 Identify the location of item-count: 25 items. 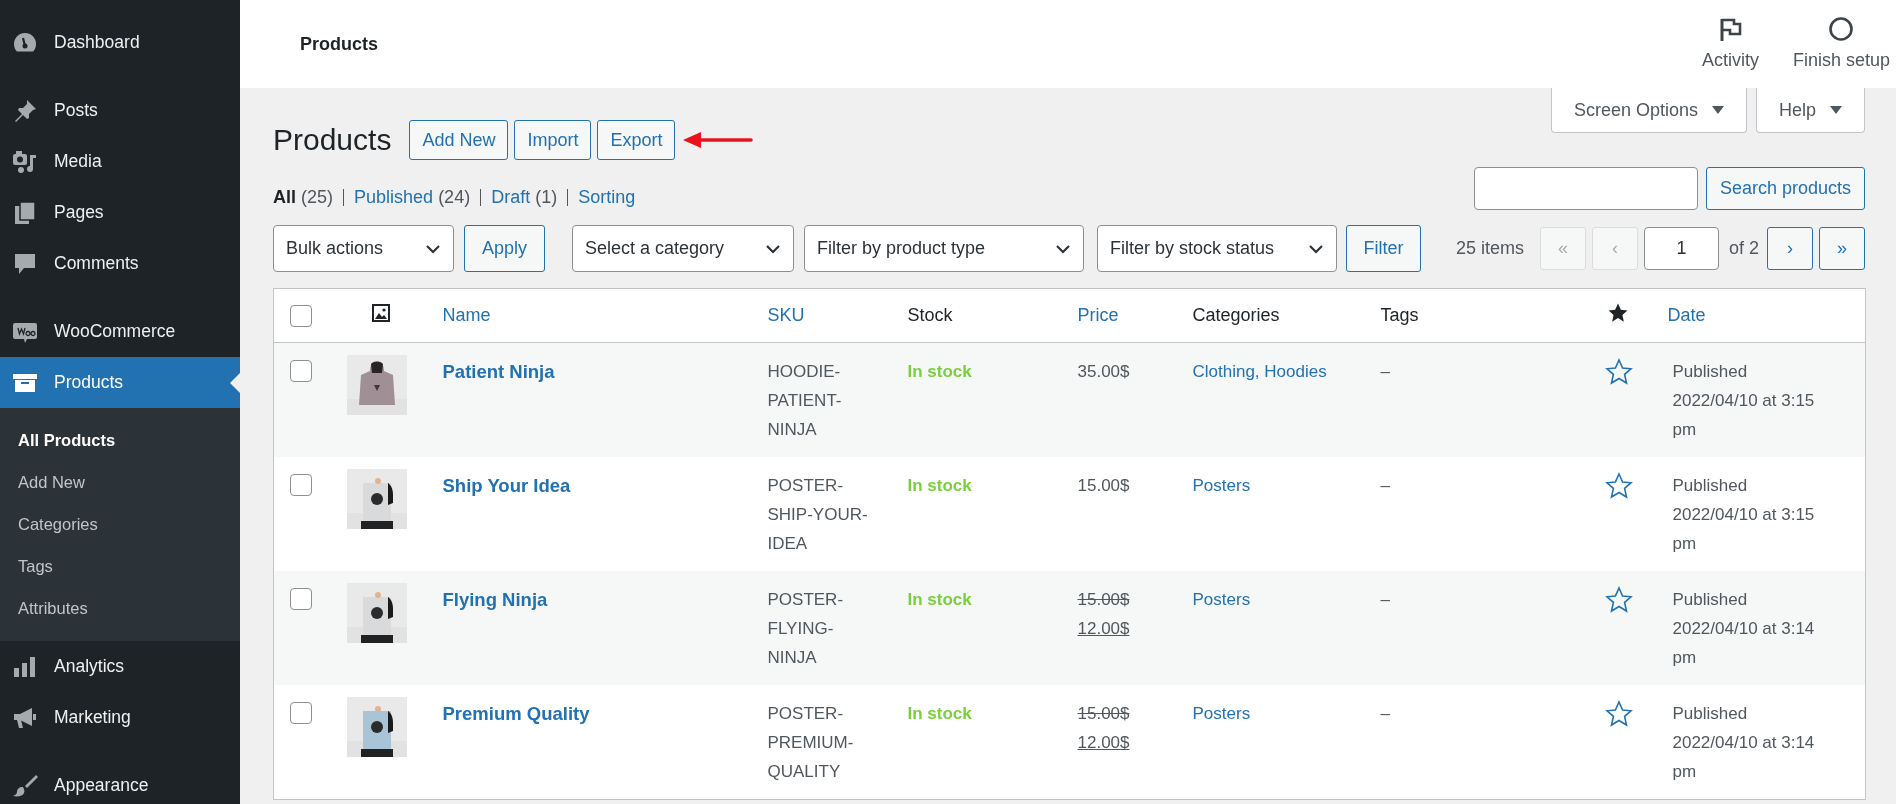
(1489, 248).